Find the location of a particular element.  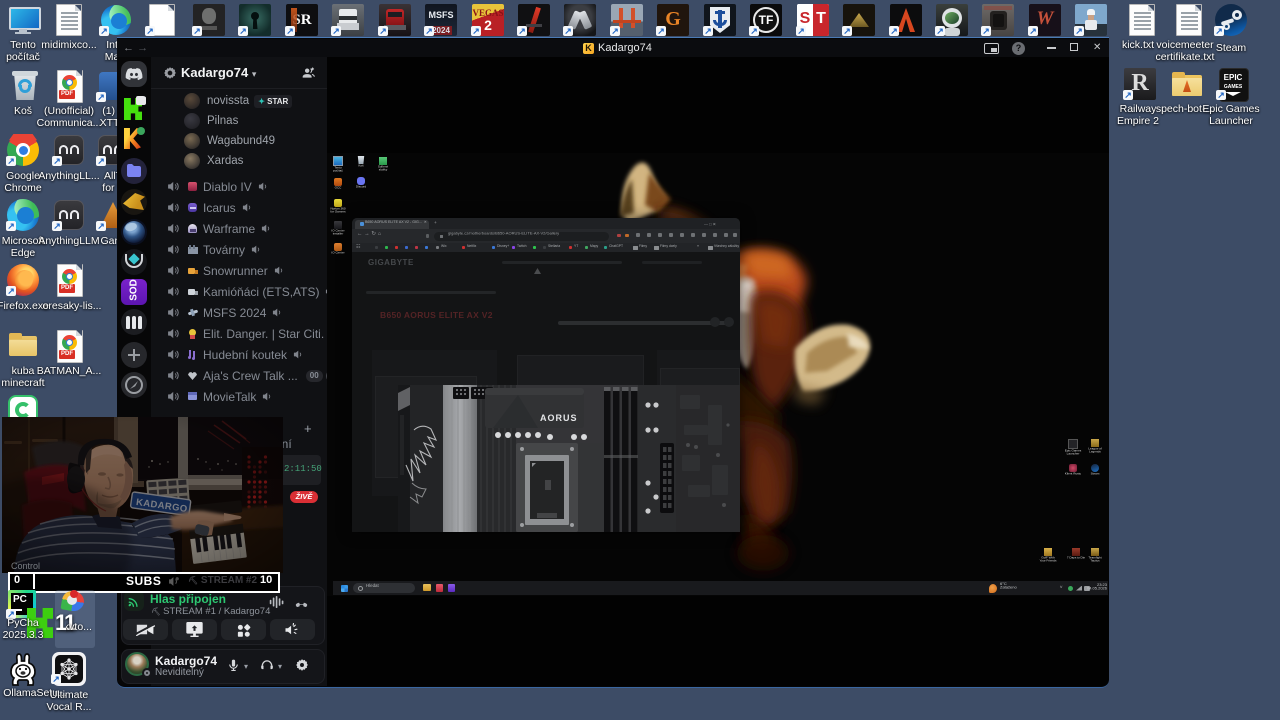

svg-text: Control is located at coordinates (25, 566).